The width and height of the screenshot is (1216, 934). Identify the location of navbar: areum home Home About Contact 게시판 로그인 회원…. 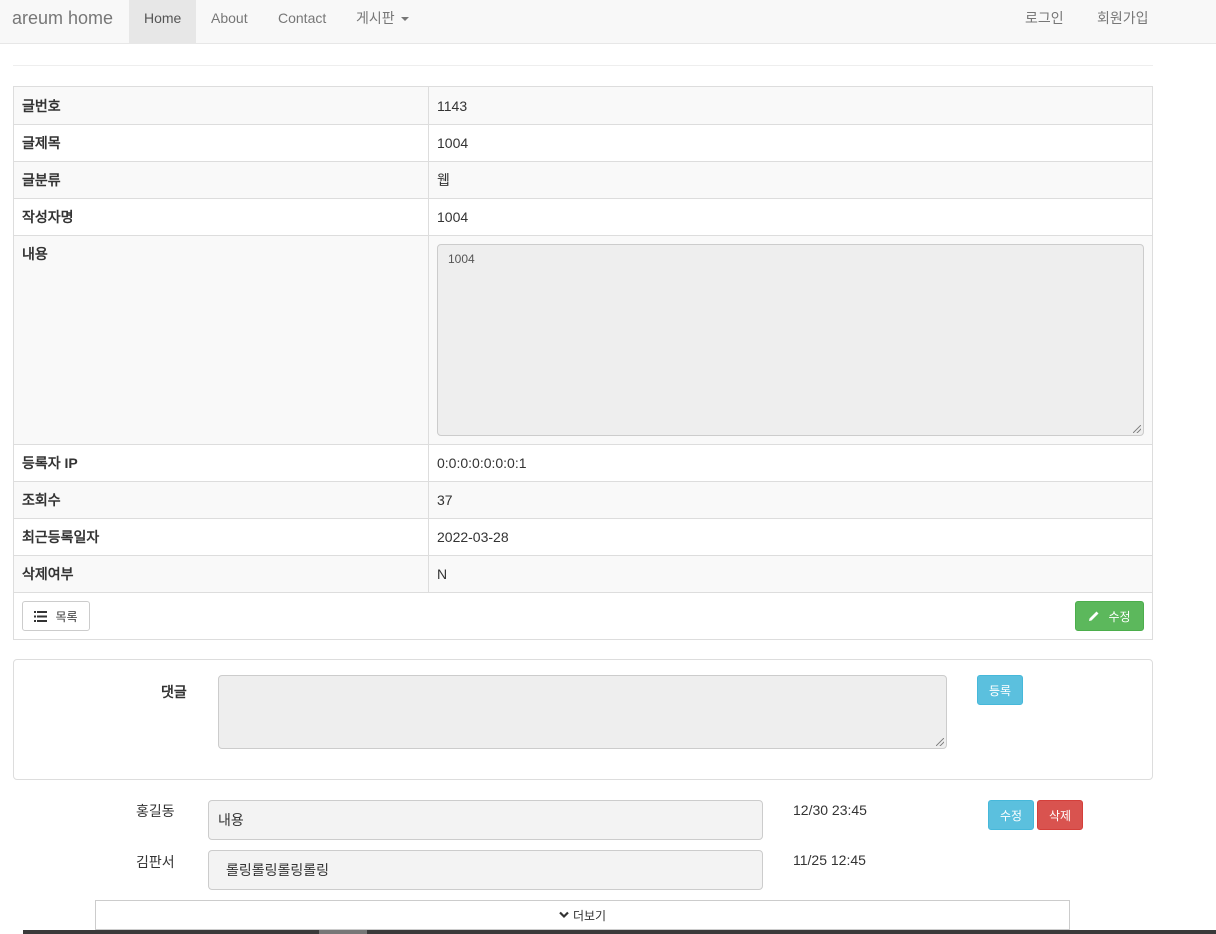
(608, 22).